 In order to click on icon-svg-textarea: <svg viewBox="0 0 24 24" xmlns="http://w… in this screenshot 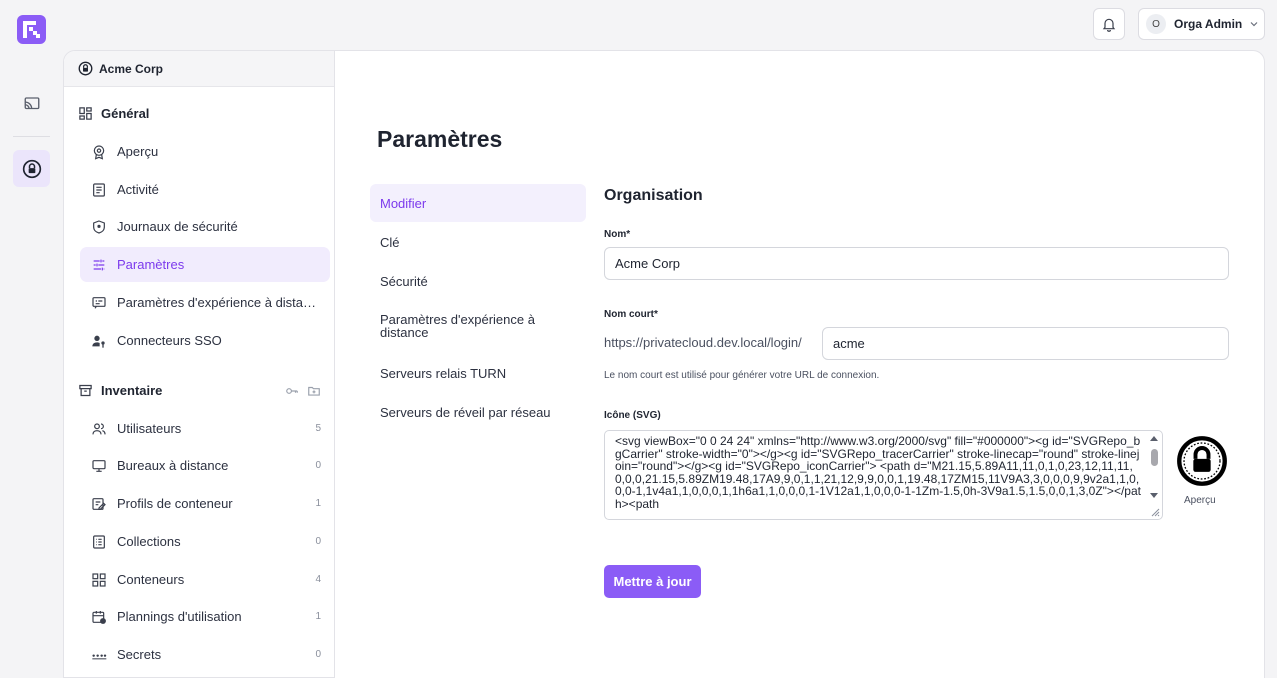, I will do `click(883, 475)`.